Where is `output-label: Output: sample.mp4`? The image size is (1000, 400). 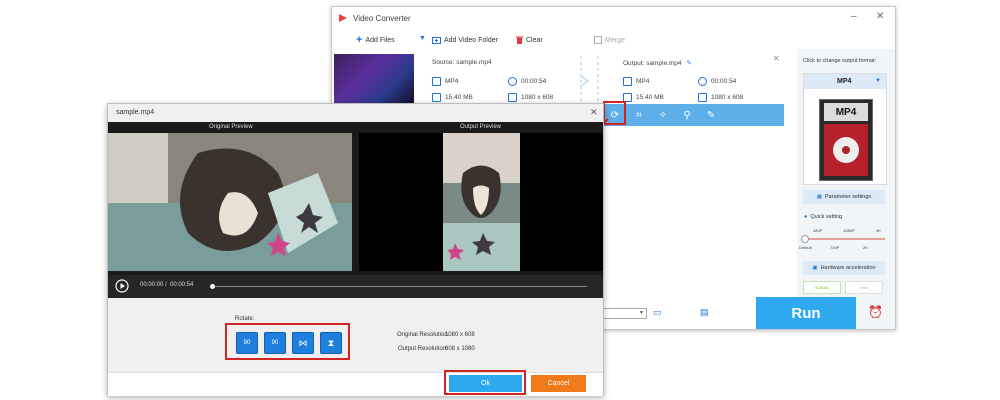 output-label: Output: sample.mp4 is located at coordinates (652, 63).